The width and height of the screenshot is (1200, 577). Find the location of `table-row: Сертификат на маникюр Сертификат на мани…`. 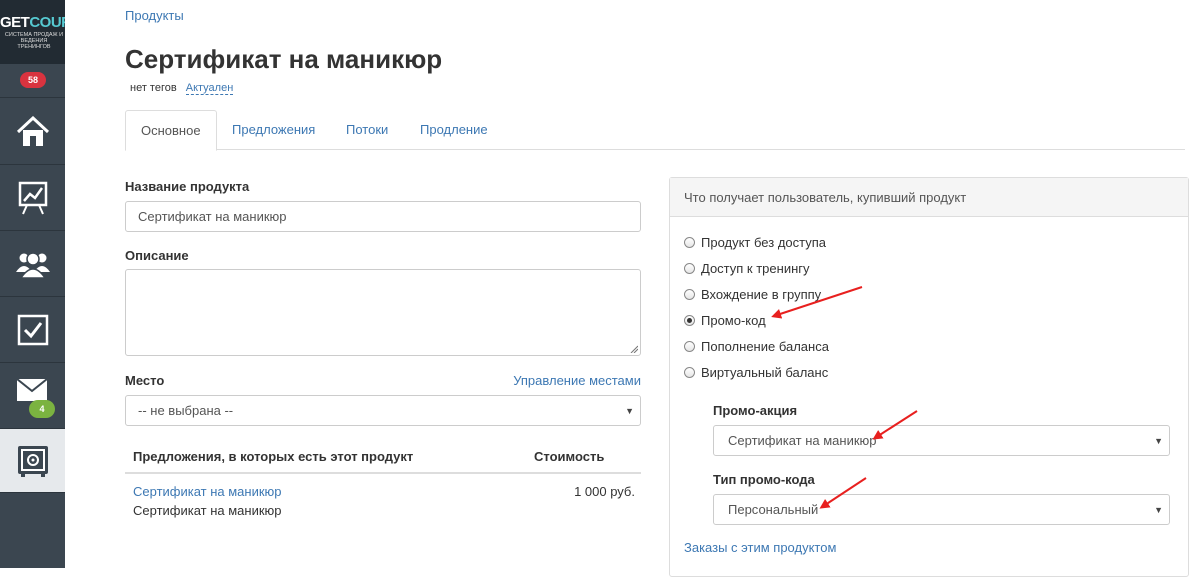

table-row: Сертификат на маникюр Сертификат на мани… is located at coordinates (383, 500).